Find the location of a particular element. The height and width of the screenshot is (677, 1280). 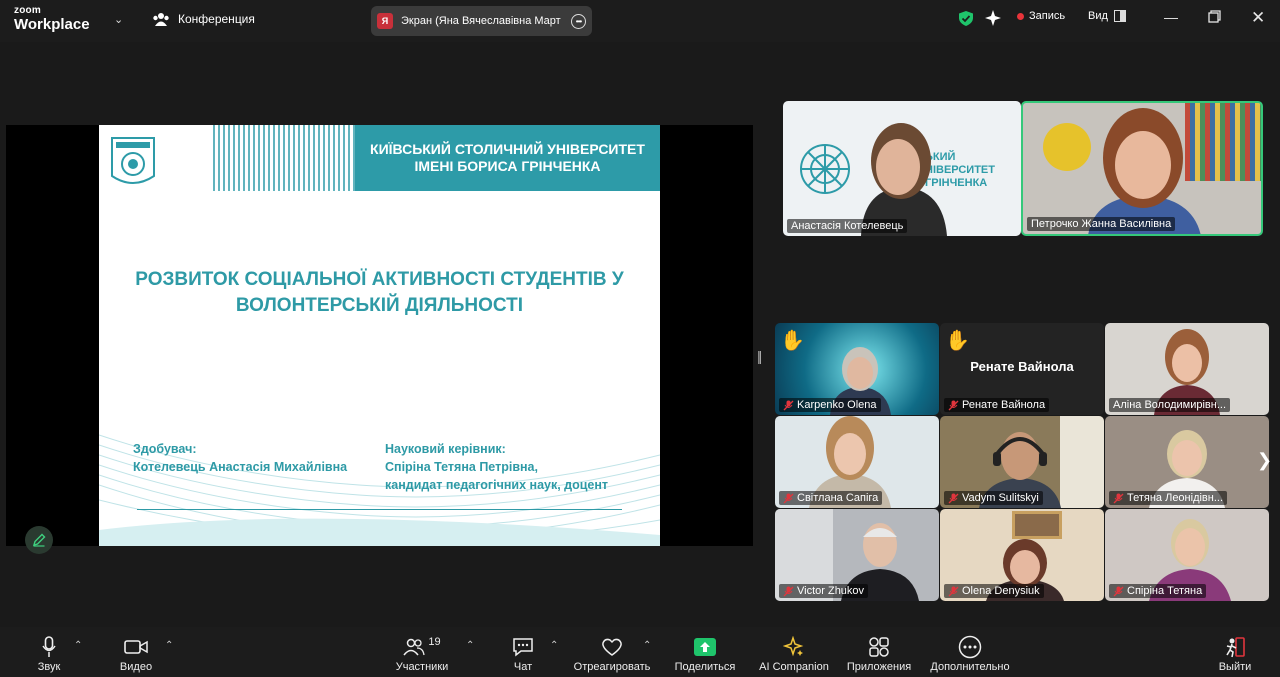

participant-name: Karpenko Olena is located at coordinates (830, 405).